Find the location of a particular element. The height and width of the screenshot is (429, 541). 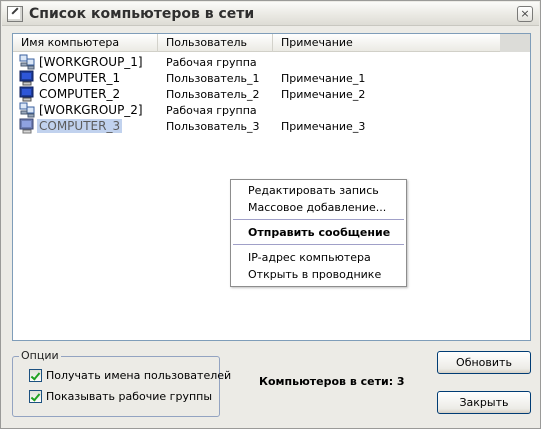

note: Примечание_1 is located at coordinates (323, 78).